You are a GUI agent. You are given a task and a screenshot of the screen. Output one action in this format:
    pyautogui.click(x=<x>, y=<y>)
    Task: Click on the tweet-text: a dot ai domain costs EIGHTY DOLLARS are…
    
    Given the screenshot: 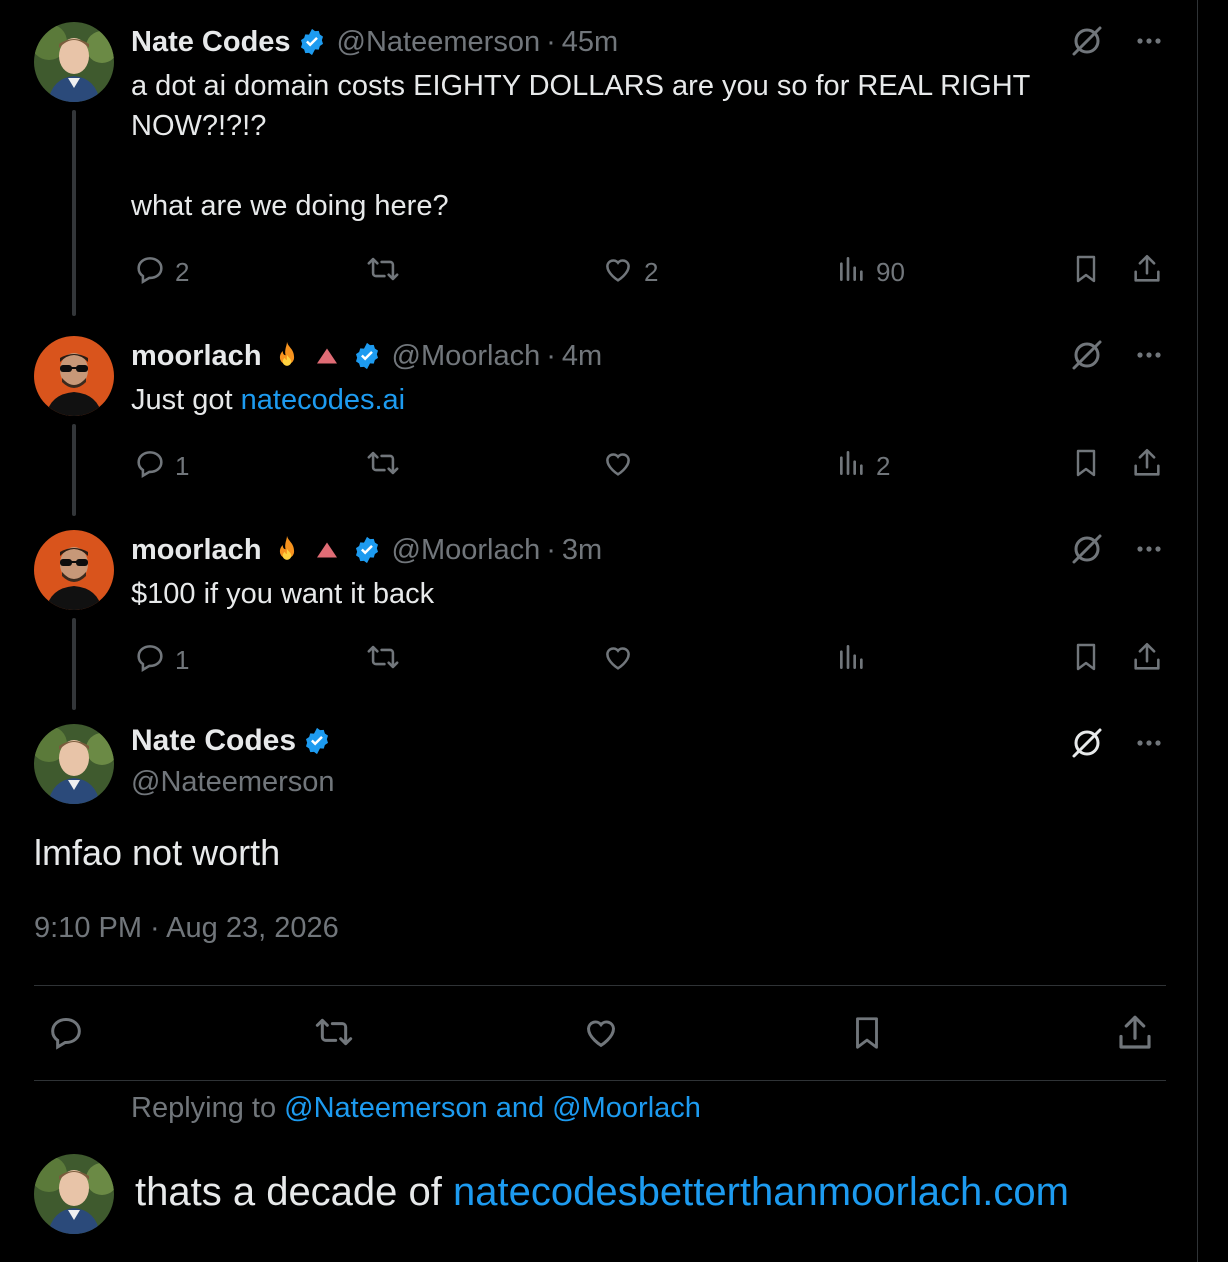 What is the action you would take?
    pyautogui.click(x=581, y=146)
    